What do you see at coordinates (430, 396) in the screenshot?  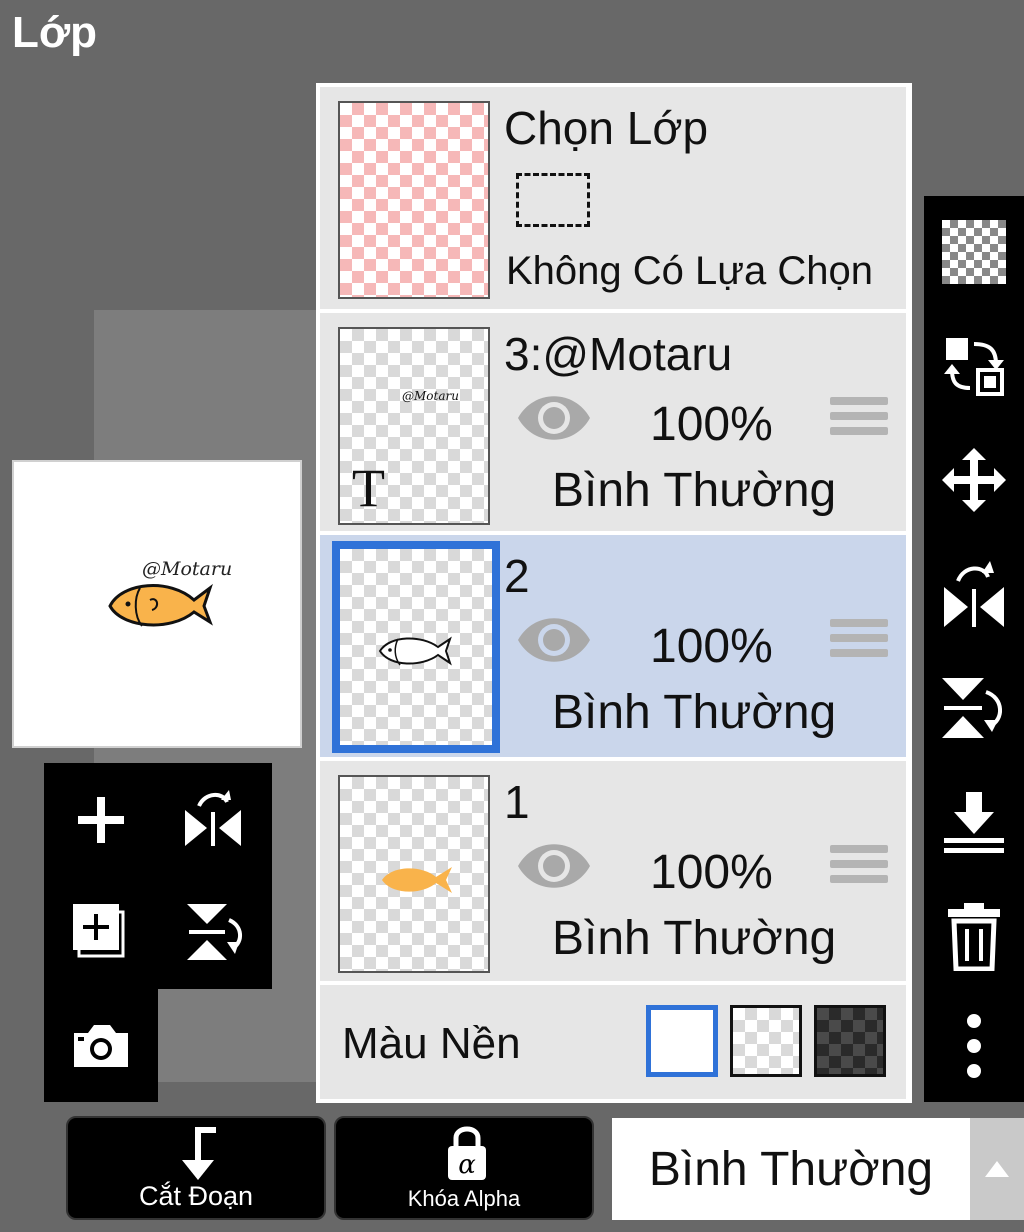 I see `thumbnail-text: @Motaru` at bounding box center [430, 396].